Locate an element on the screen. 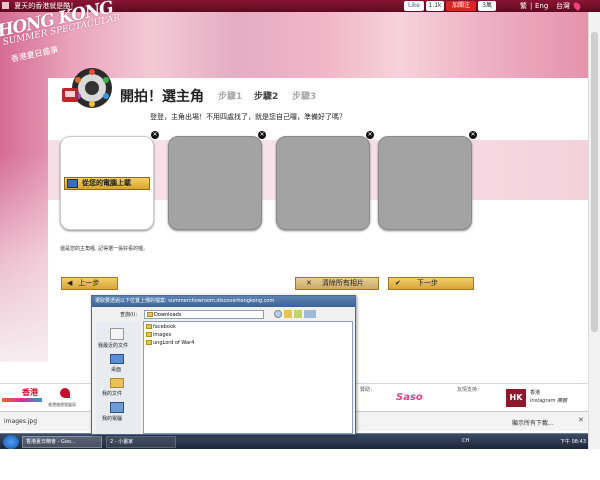 This screenshot has height=480, width=600. new-folder-icon is located at coordinates (298, 314).